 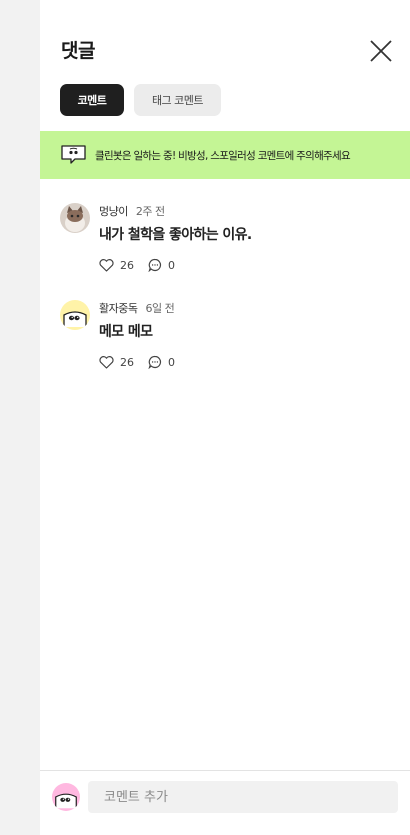 I want to click on notice-text: 클린봇은 일하는 중! 비방성, 스포일러성 코멘트에 주의해주세요, so click(x=223, y=155).